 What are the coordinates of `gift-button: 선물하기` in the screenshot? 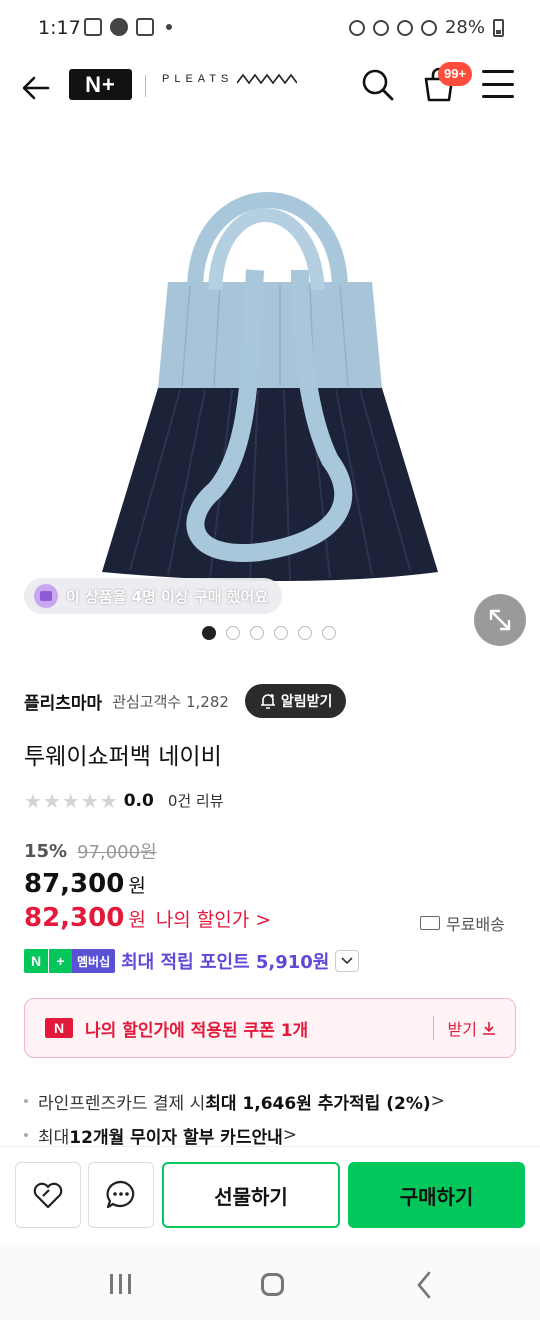 It's located at (251, 1195).